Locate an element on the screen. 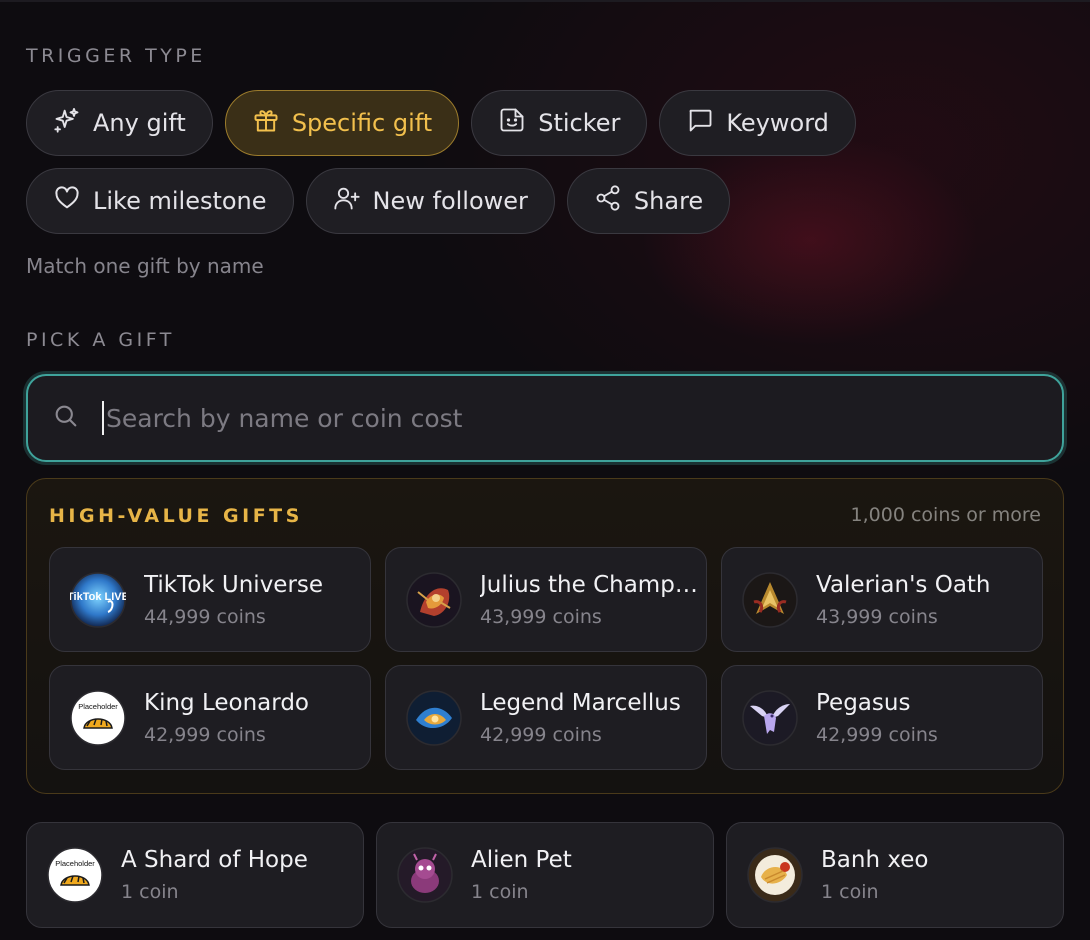  tiktok-universe-icon: TikTok LIVE is located at coordinates (98, 599).